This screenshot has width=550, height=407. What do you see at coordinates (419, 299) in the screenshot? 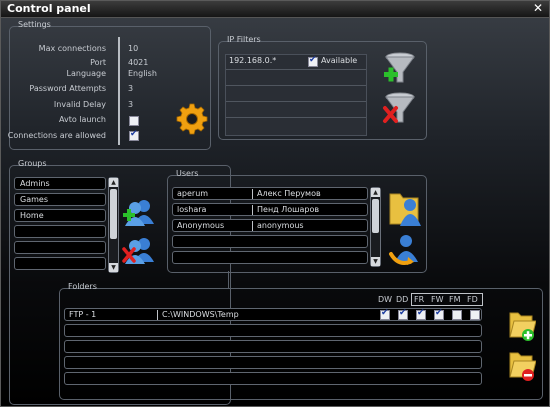
I see `perm-header-fr: FR` at bounding box center [419, 299].